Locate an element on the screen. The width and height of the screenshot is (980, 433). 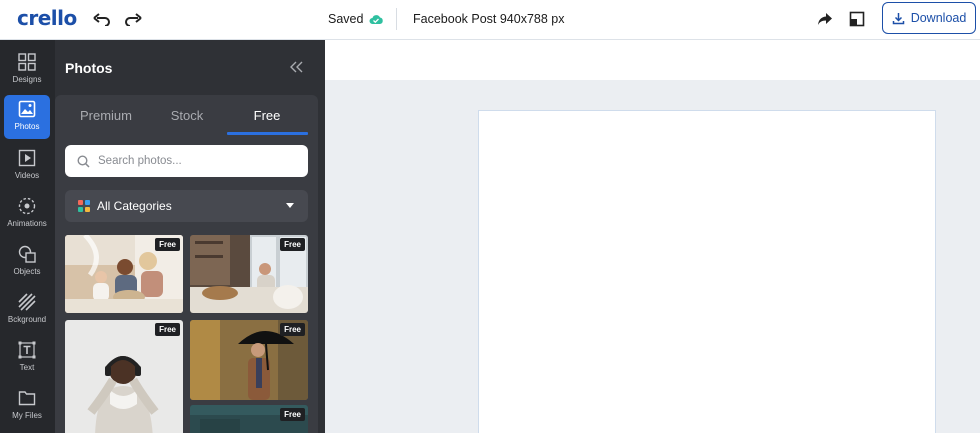
rail-label: Designs is located at coordinates (27, 79).